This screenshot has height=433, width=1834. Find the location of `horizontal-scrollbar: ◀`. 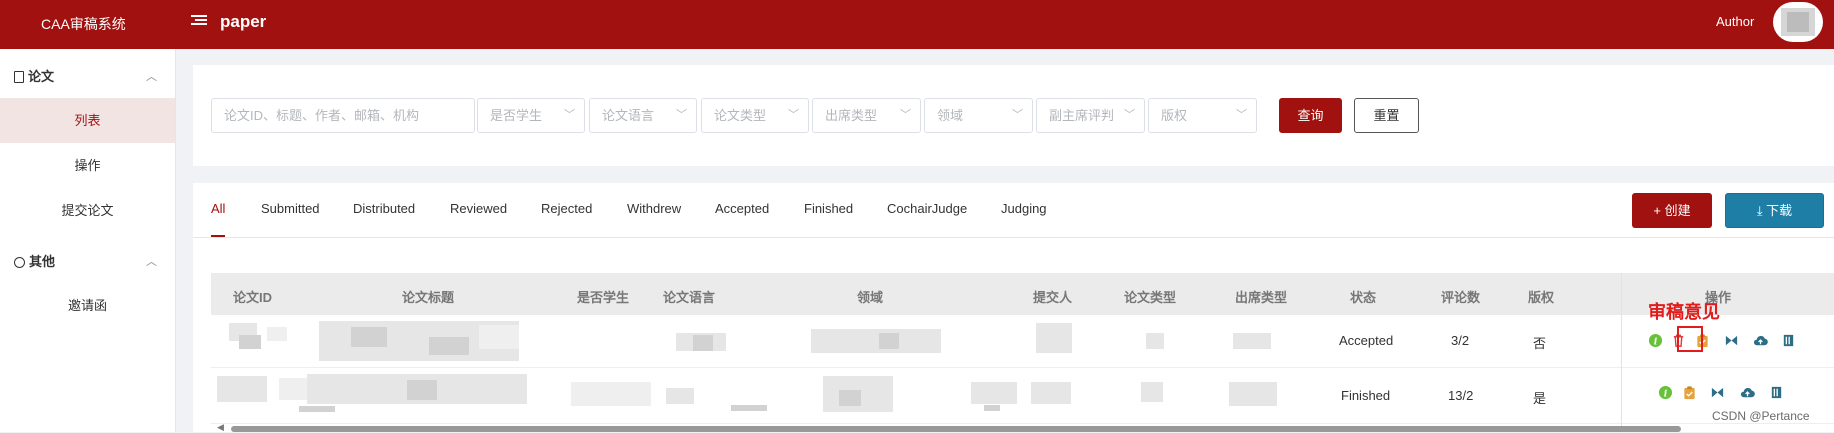

horizontal-scrollbar: ◀ is located at coordinates (1022, 427).